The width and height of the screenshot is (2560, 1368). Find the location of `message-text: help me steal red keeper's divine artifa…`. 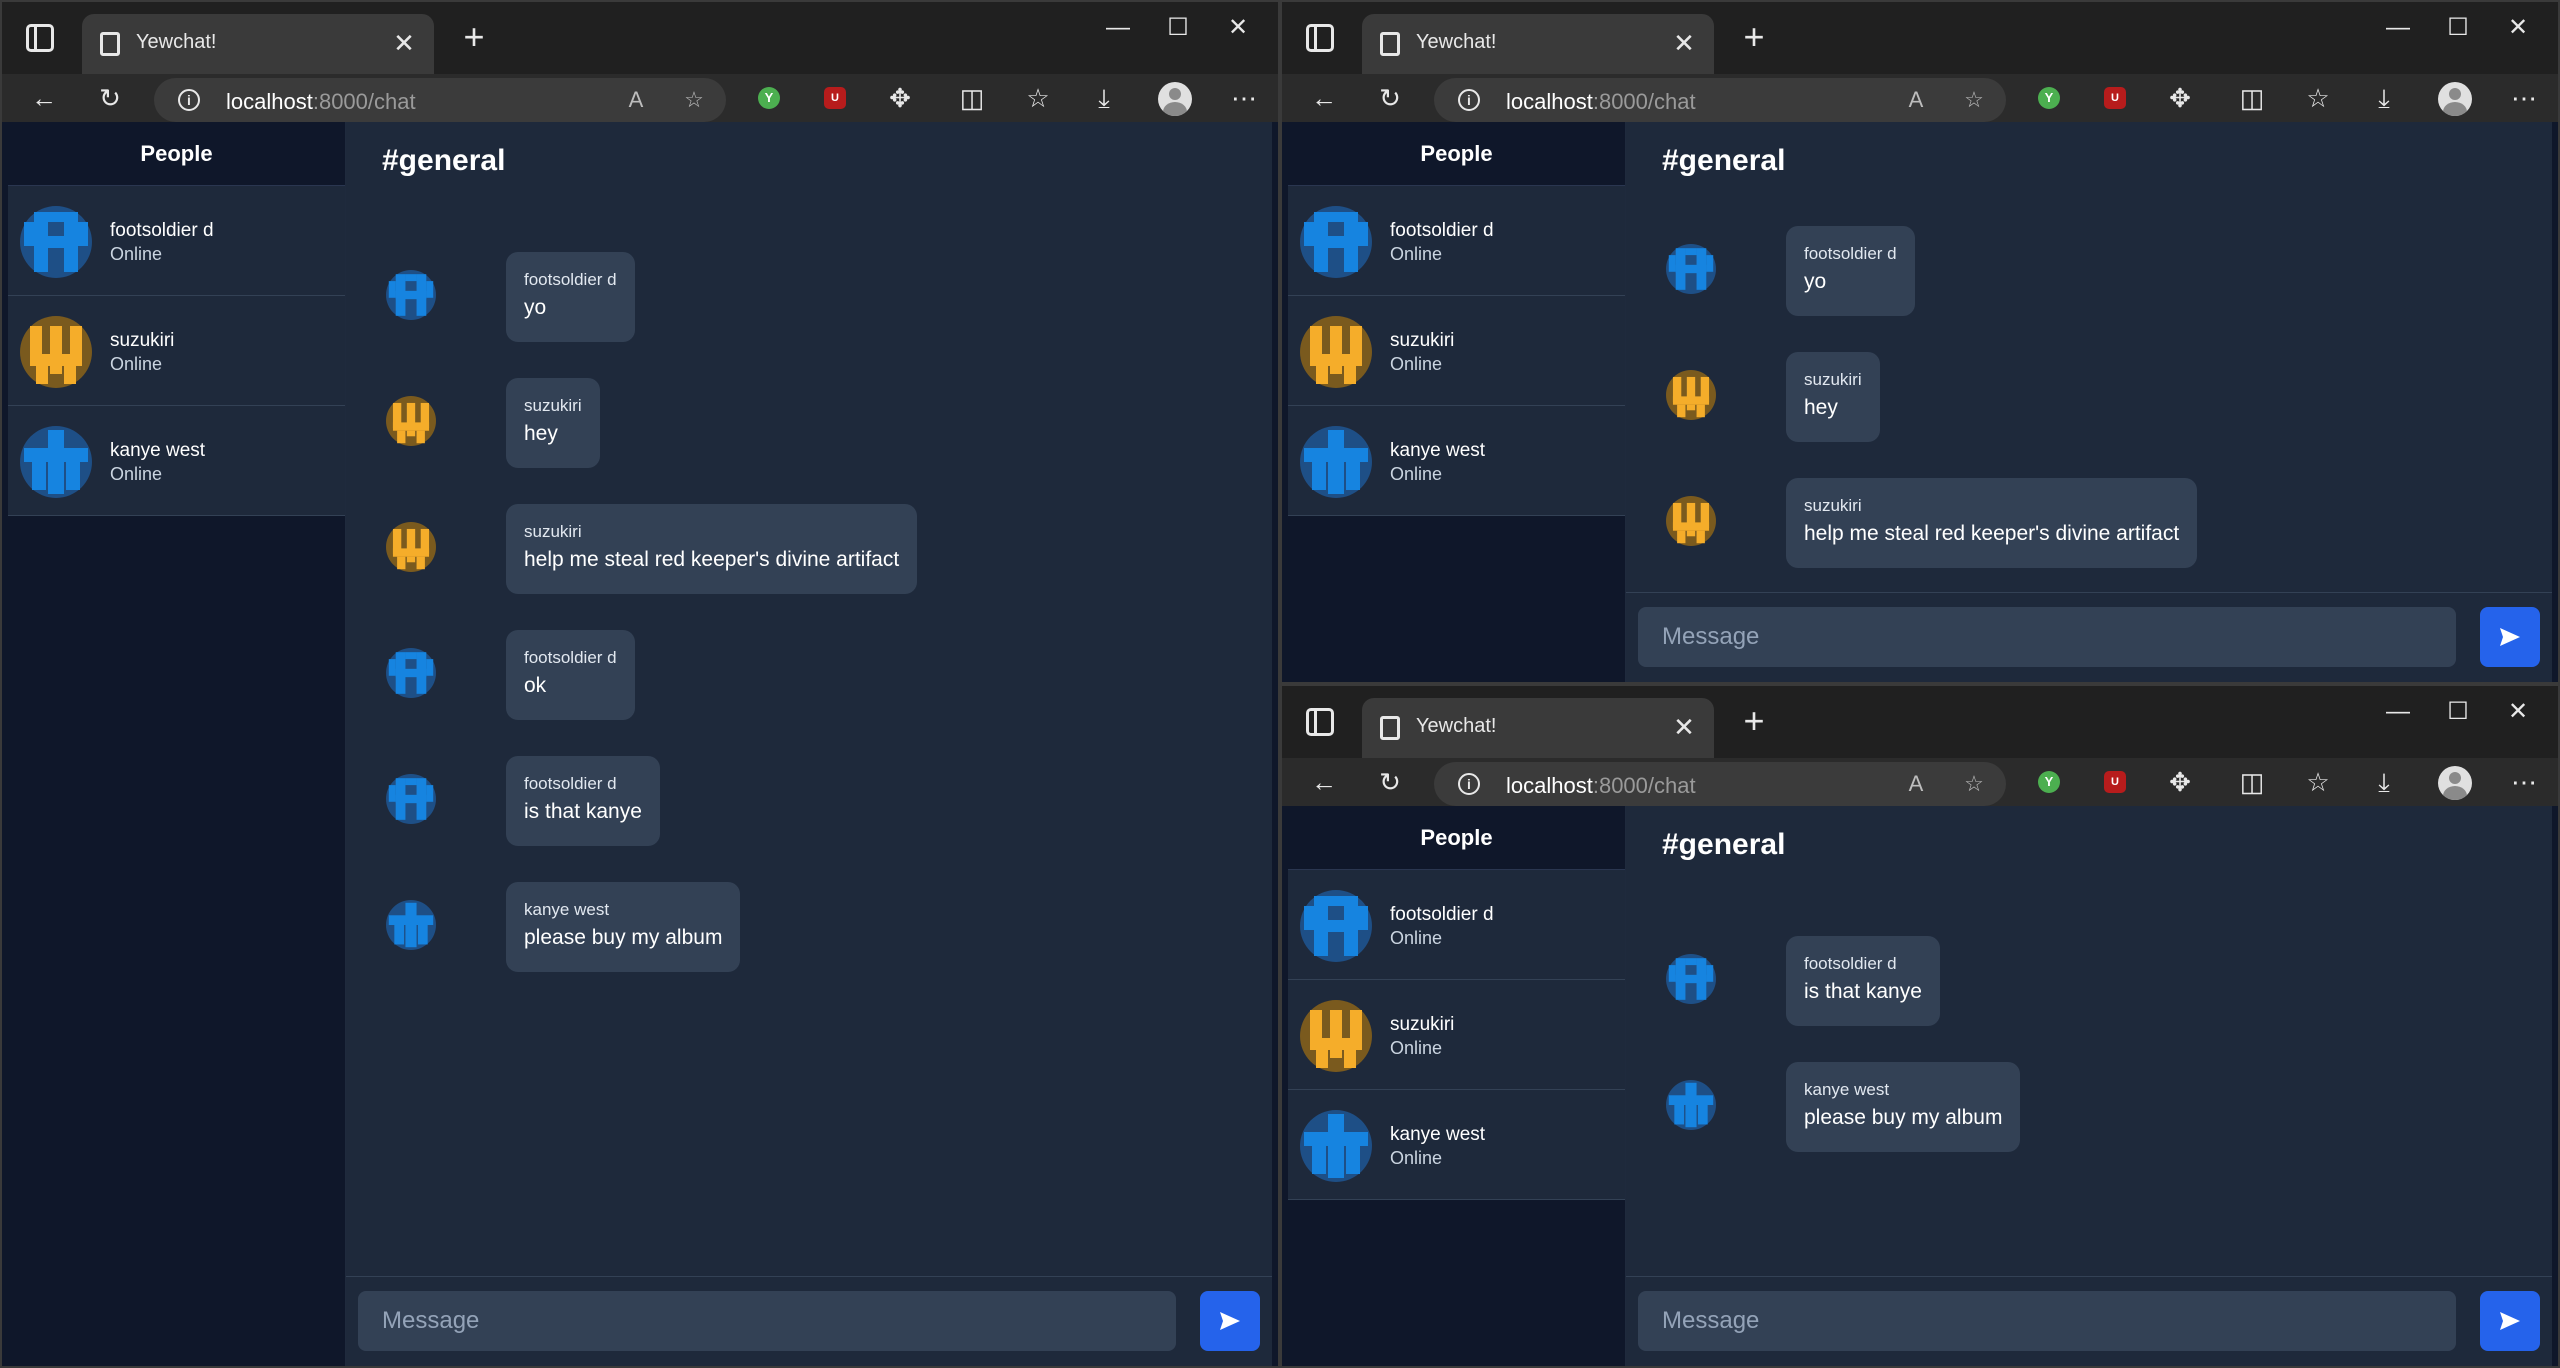

message-text: help me steal red keeper's divine artifa… is located at coordinates (1992, 533).